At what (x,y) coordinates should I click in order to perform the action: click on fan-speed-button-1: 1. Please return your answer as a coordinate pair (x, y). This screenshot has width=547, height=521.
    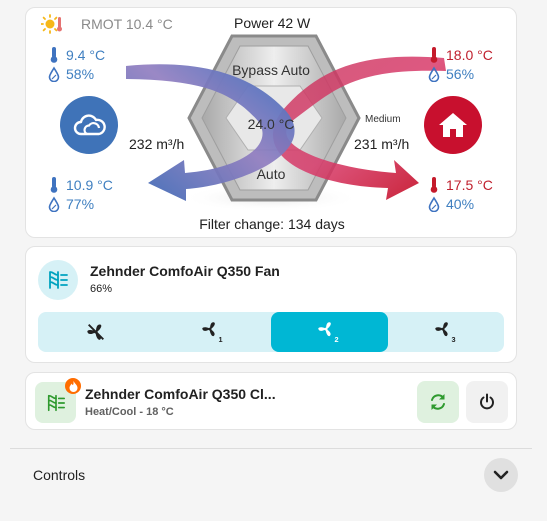
    Looking at the image, I should click on (213, 332).